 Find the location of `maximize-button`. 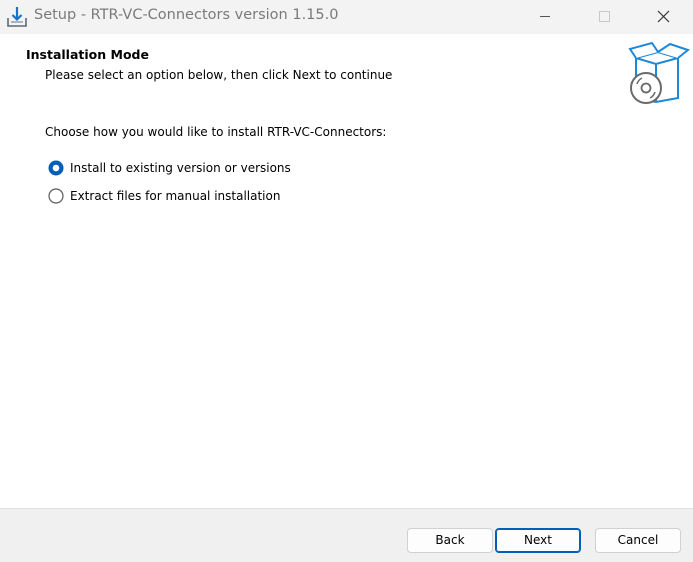

maximize-button is located at coordinates (604, 17).